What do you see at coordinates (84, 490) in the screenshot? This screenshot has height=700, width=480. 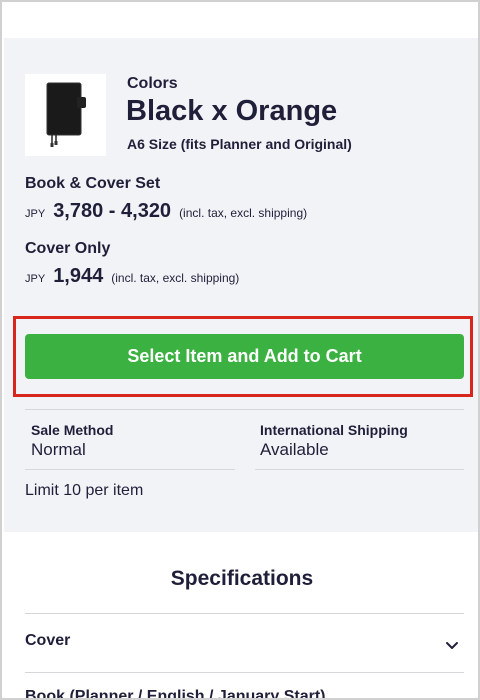 I see `purchase-limit: Limit 10 per item` at bounding box center [84, 490].